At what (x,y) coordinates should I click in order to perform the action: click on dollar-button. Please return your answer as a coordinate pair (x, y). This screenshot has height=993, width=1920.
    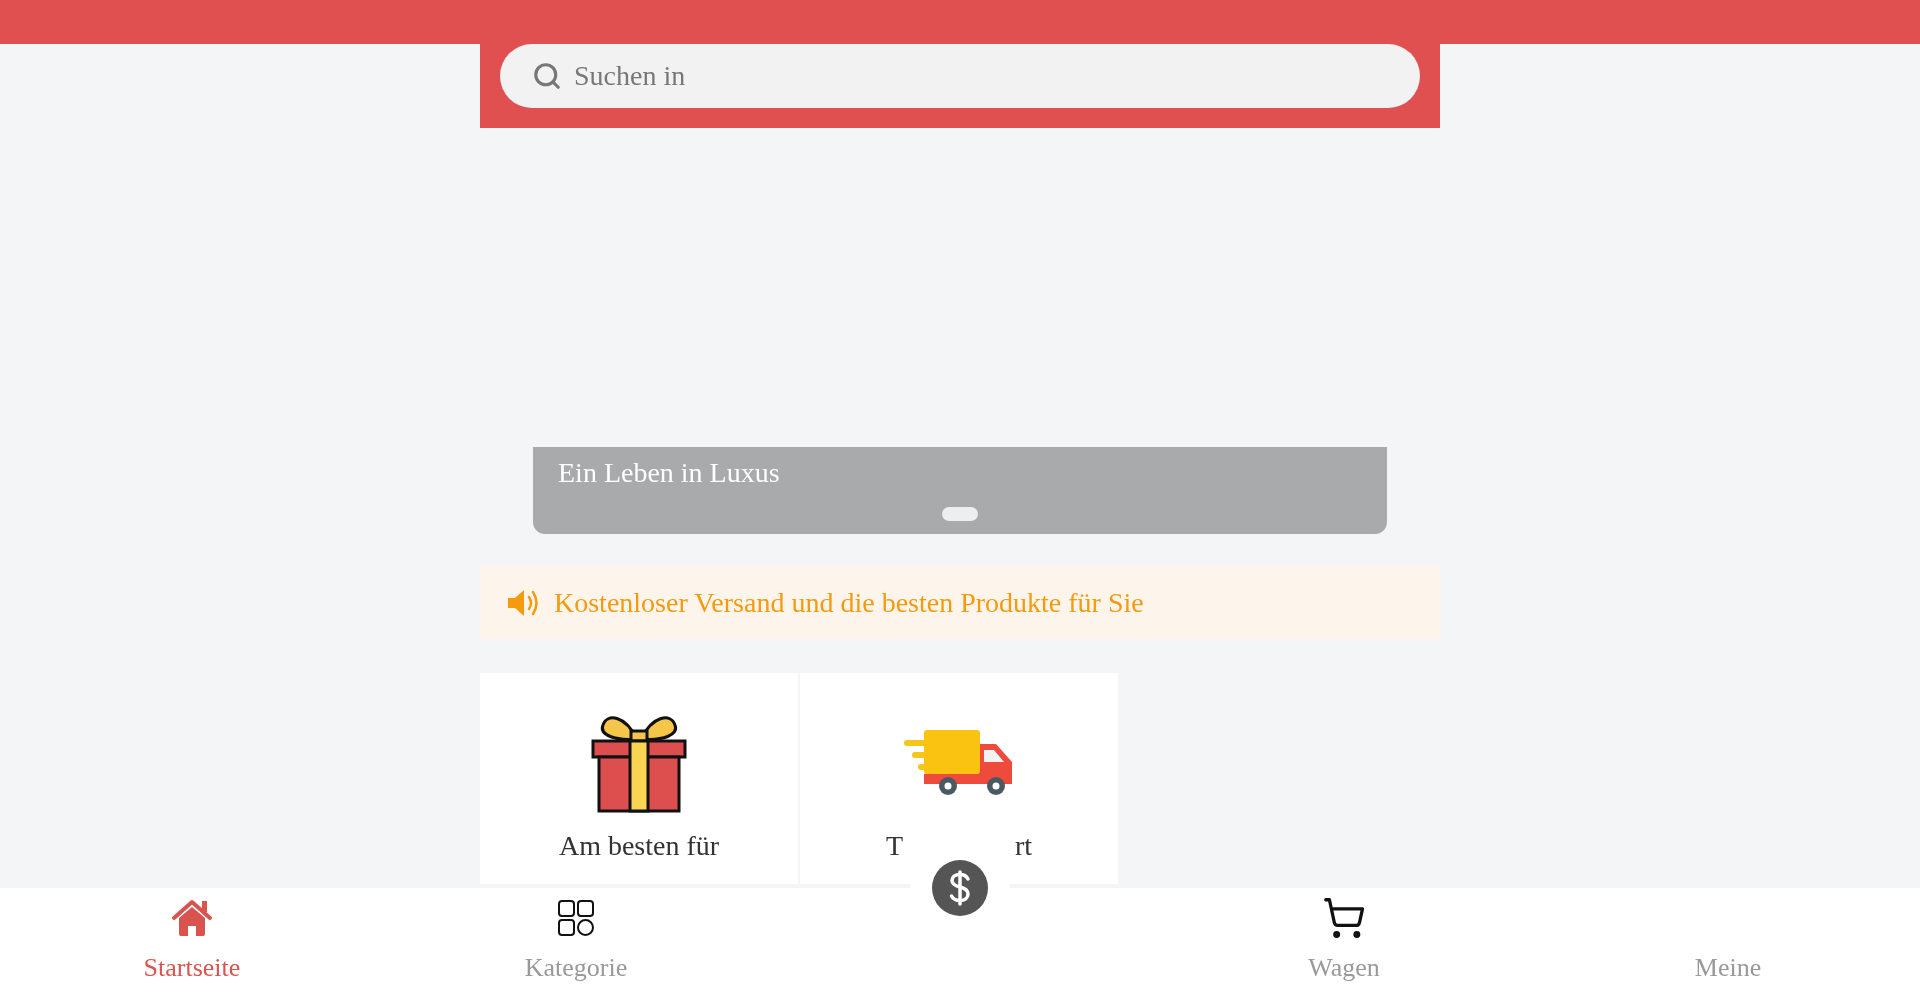
    Looking at the image, I should click on (960, 888).